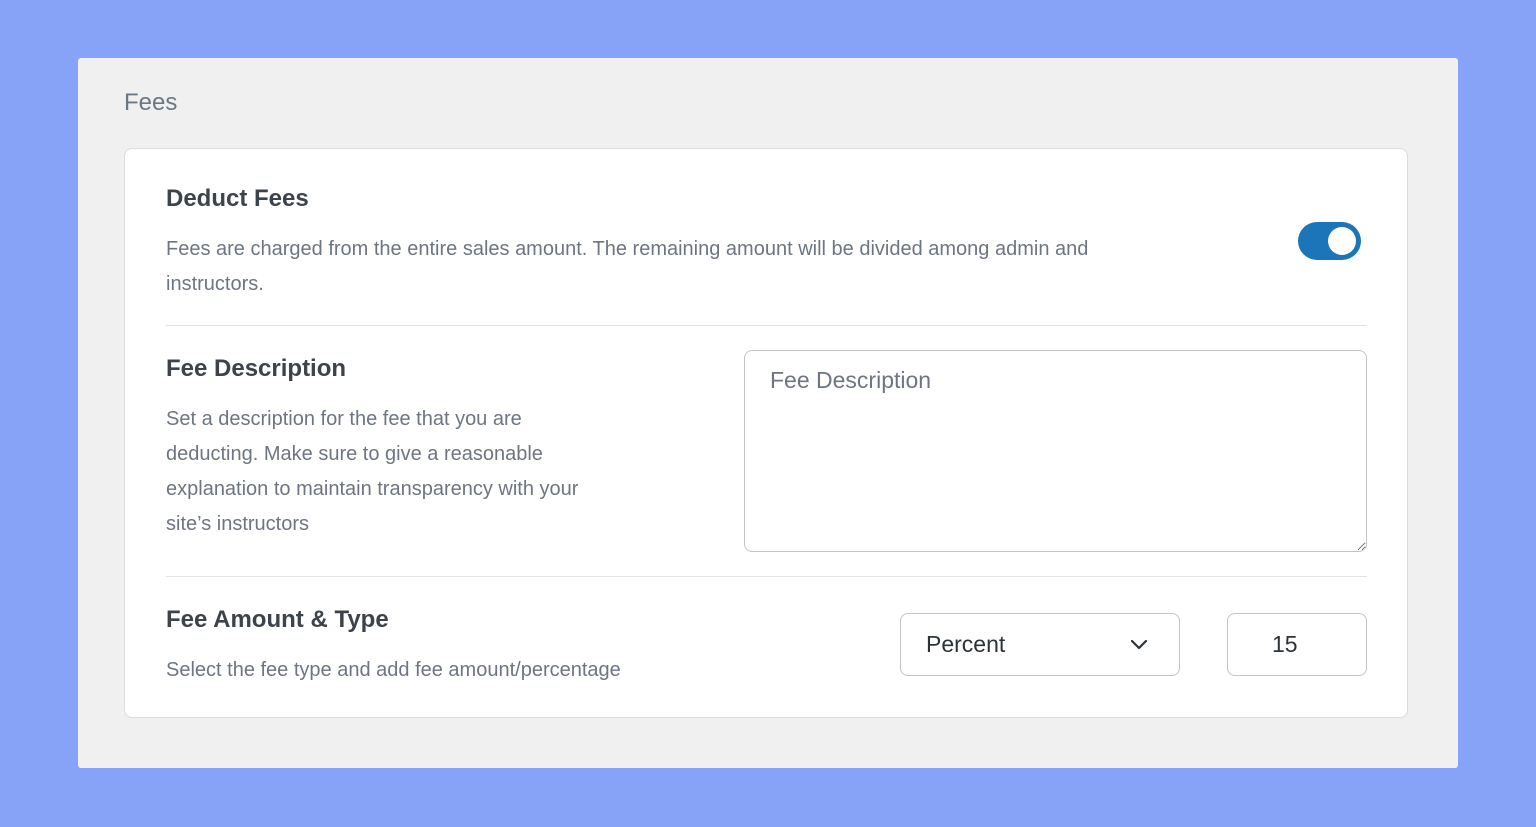 This screenshot has width=1536, height=827. Describe the element at coordinates (1055, 451) in the screenshot. I see `fee-description-textarea` at that location.